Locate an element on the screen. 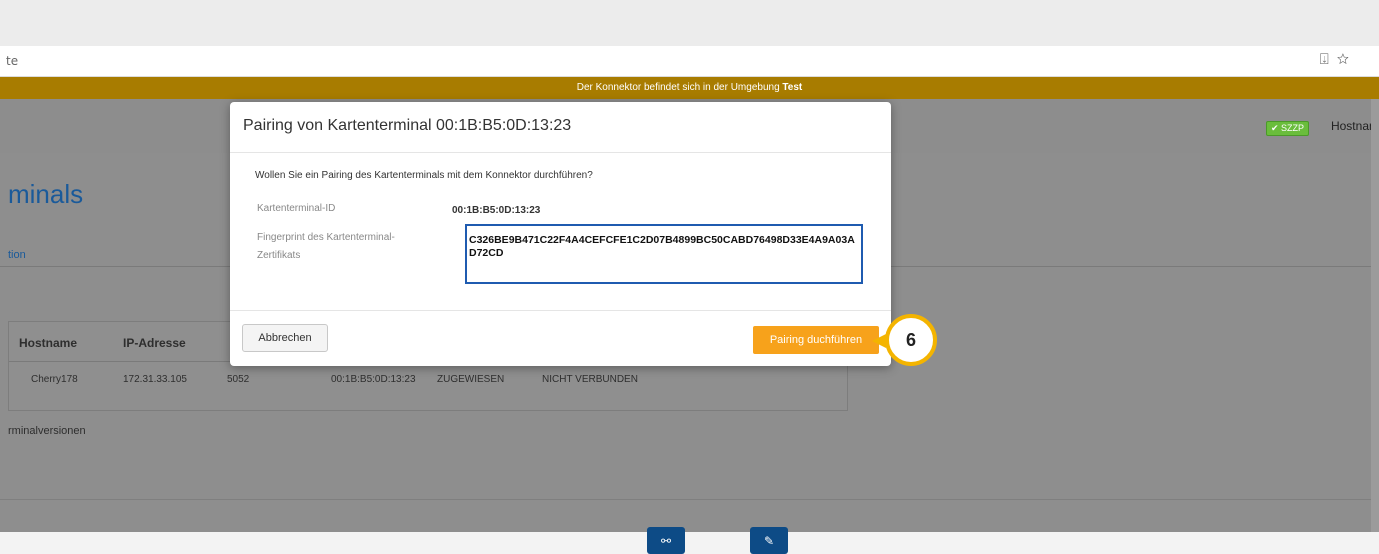  page-title: minals is located at coordinates (46, 194).